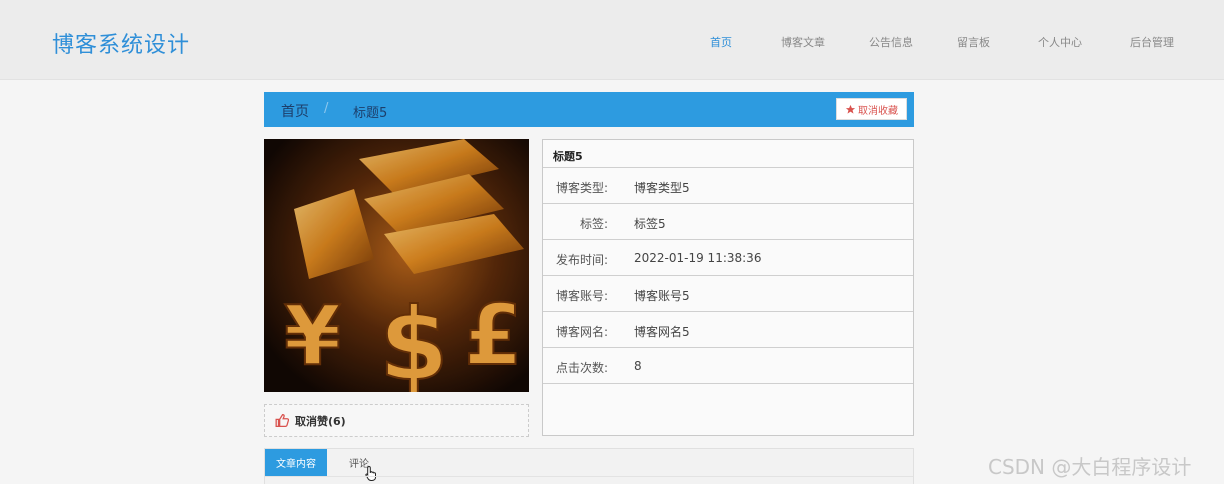  Describe the element at coordinates (581, 260) in the screenshot. I see `detail-label: 发布时间:` at that location.